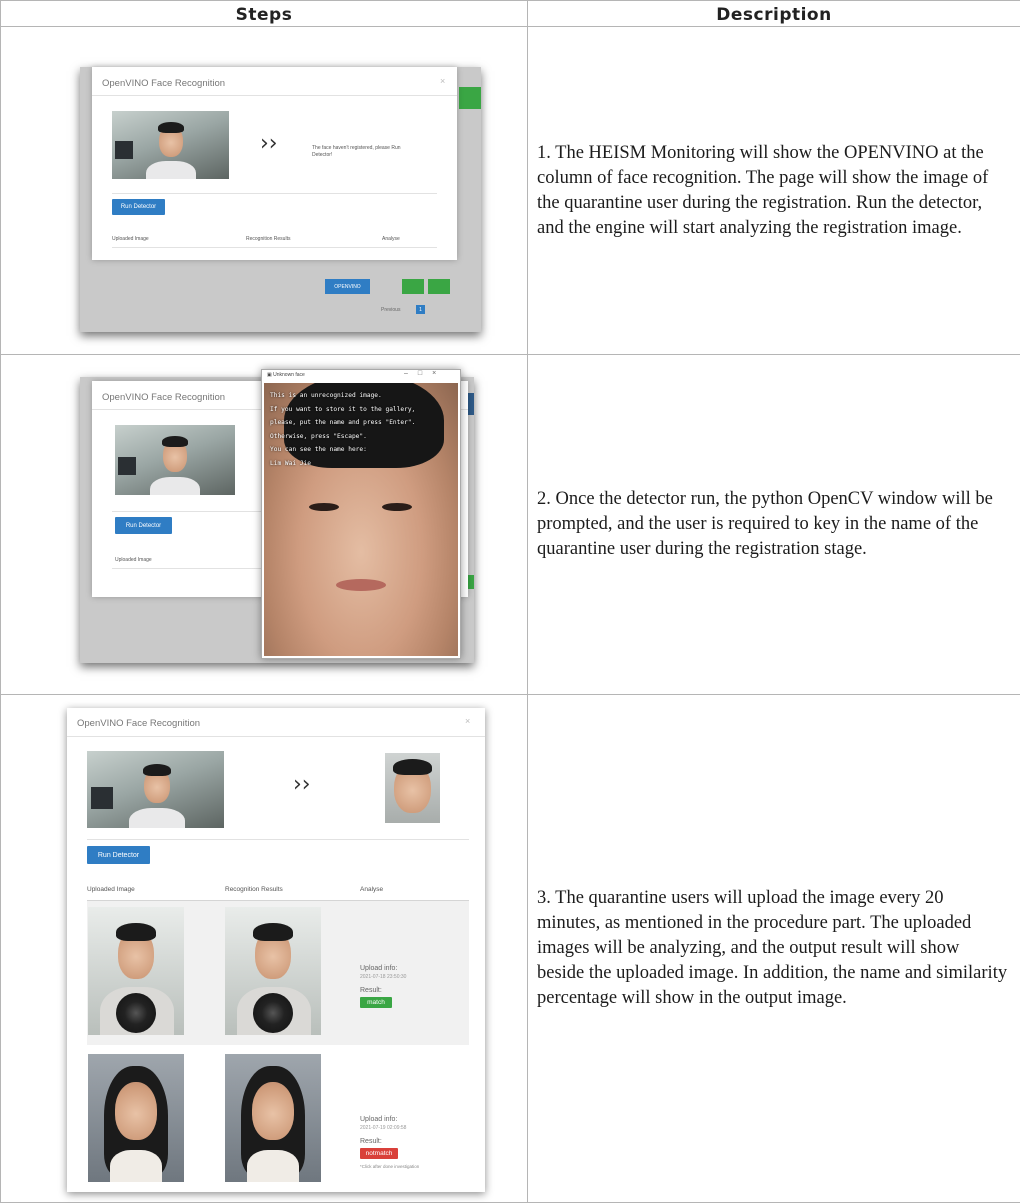 The height and width of the screenshot is (1203, 1020). What do you see at coordinates (286, 375) in the screenshot?
I see `window-title: ▣ Unknown face` at bounding box center [286, 375].